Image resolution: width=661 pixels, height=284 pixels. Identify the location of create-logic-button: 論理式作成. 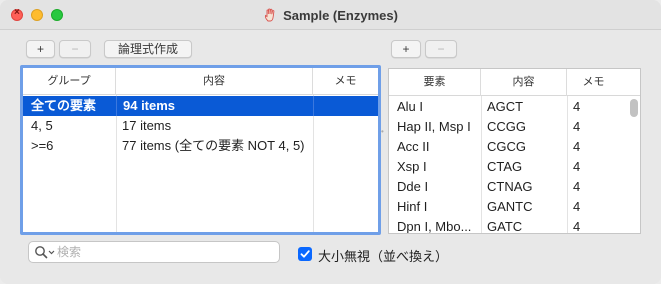
(148, 49).